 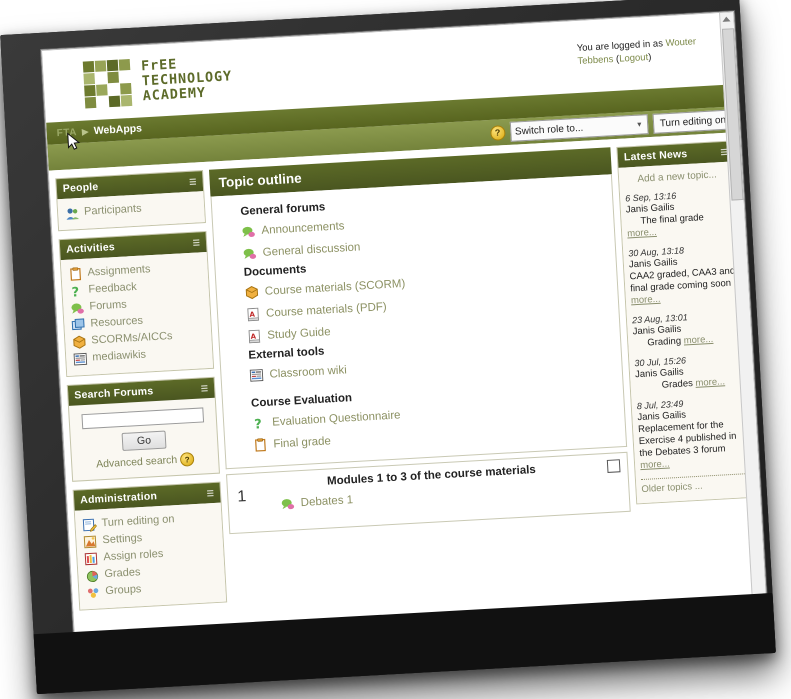 I want to click on search-go-button: Go, so click(x=144, y=440).